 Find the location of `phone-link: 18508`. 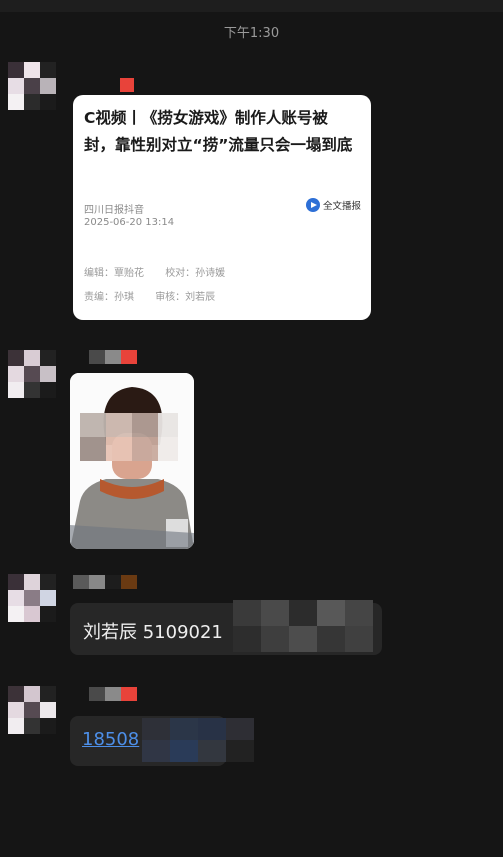

phone-link: 18508 is located at coordinates (110, 739).